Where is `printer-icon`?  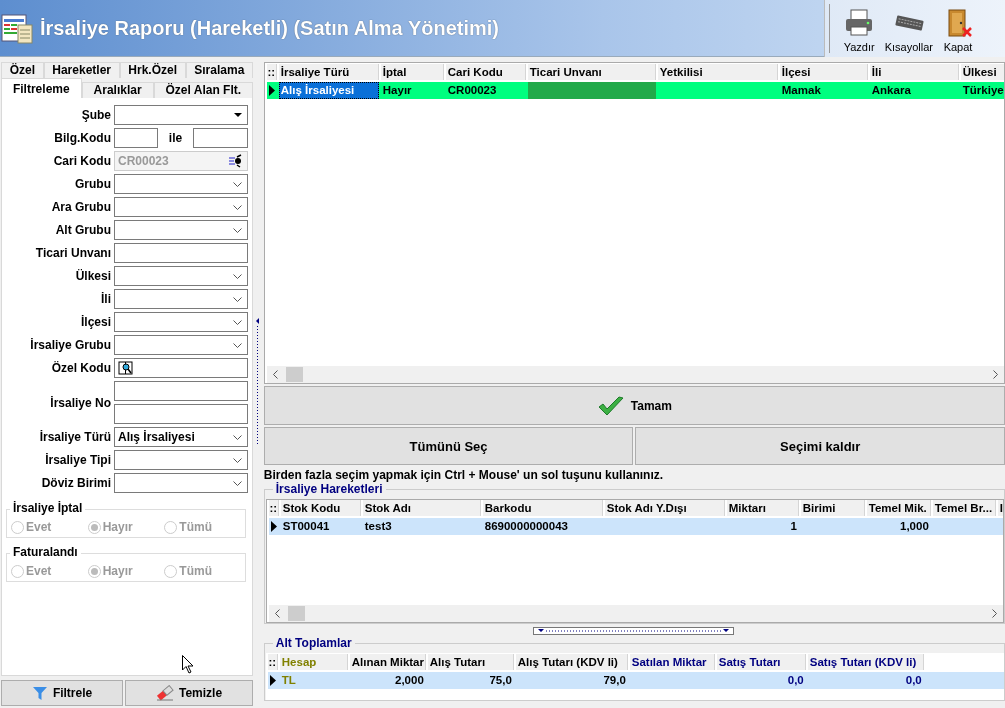
printer-icon is located at coordinates (859, 22).